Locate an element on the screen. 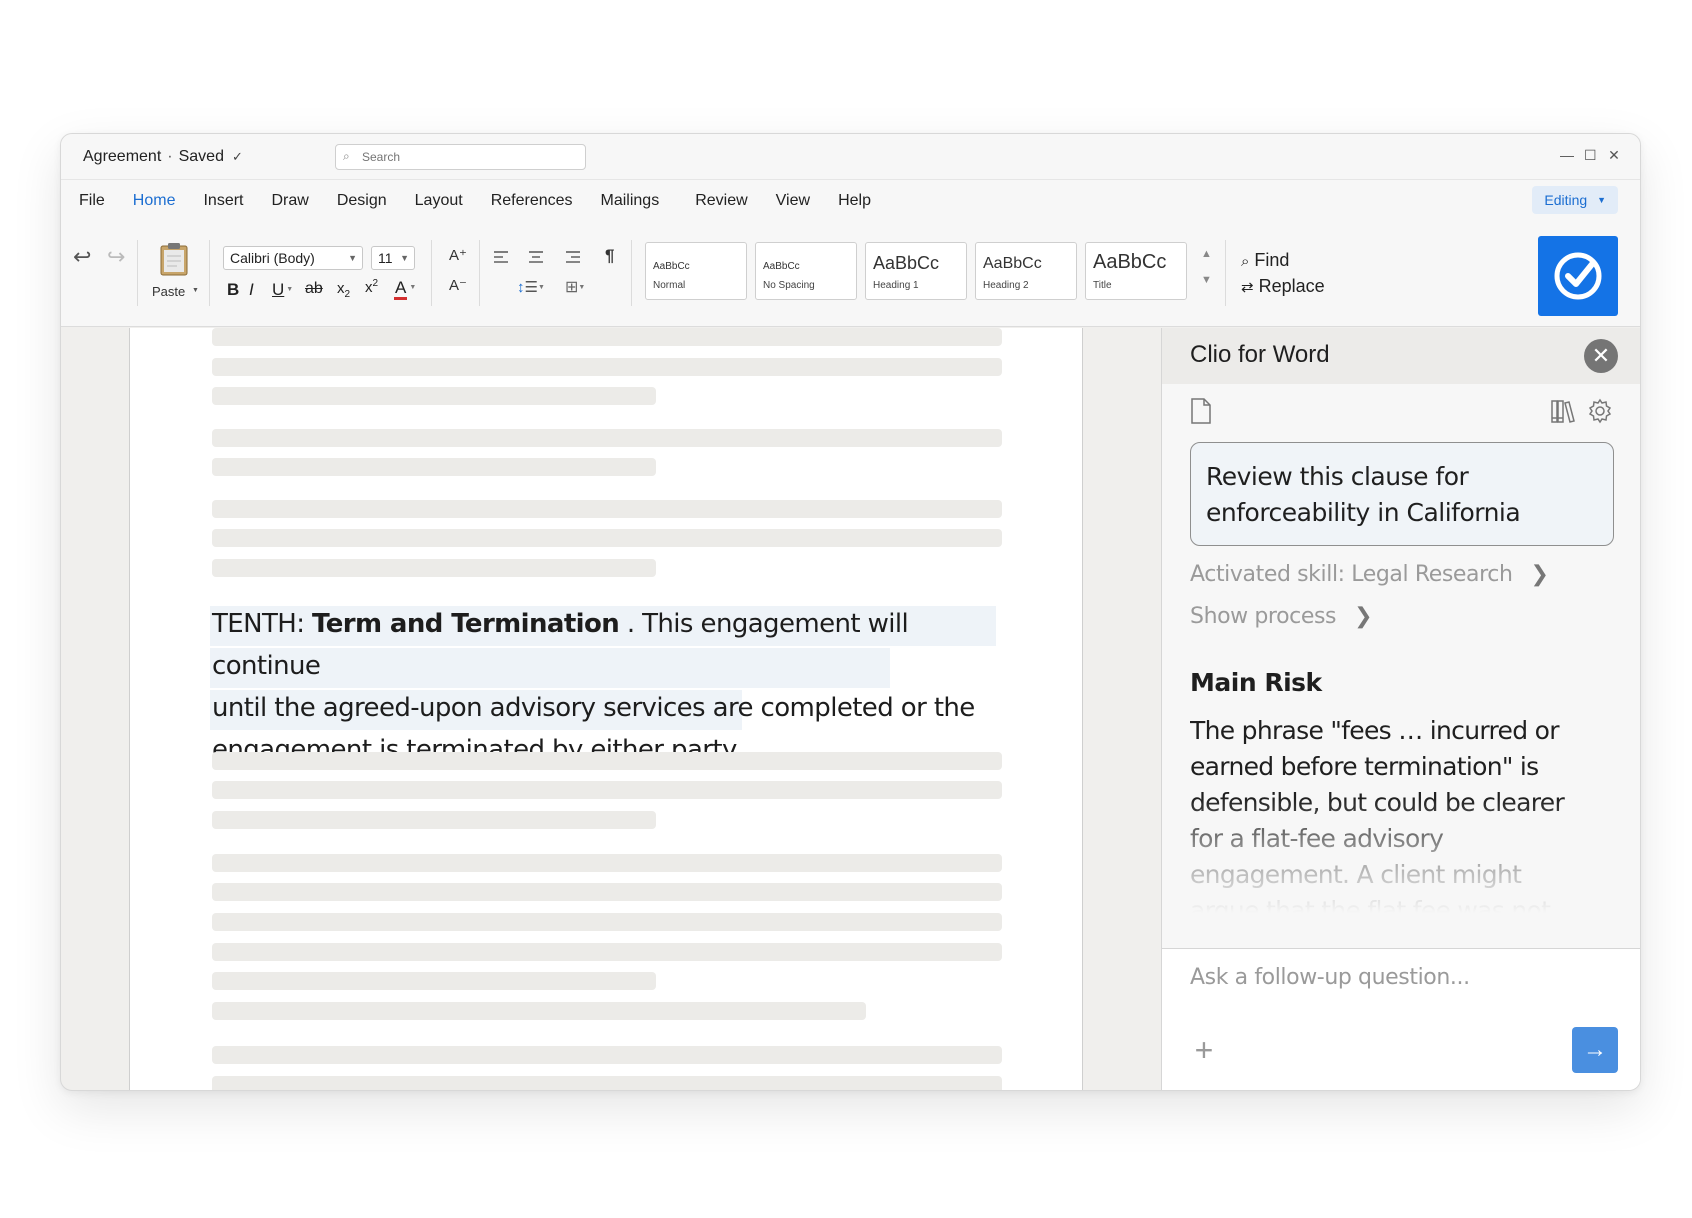 The height and width of the screenshot is (1218, 1692). find-button: ⌕ Find is located at coordinates (1265, 260).